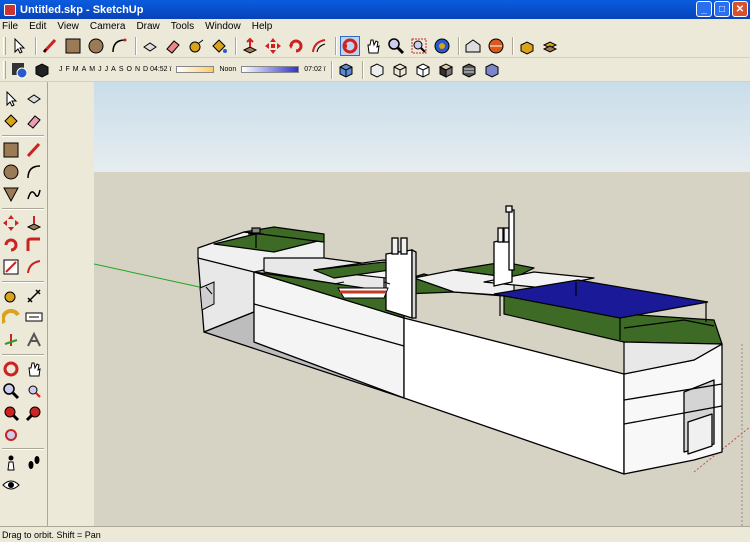 This screenshot has height=542, width=750. Describe the element at coordinates (11, 223) in the screenshot. I see `move-tool` at that location.